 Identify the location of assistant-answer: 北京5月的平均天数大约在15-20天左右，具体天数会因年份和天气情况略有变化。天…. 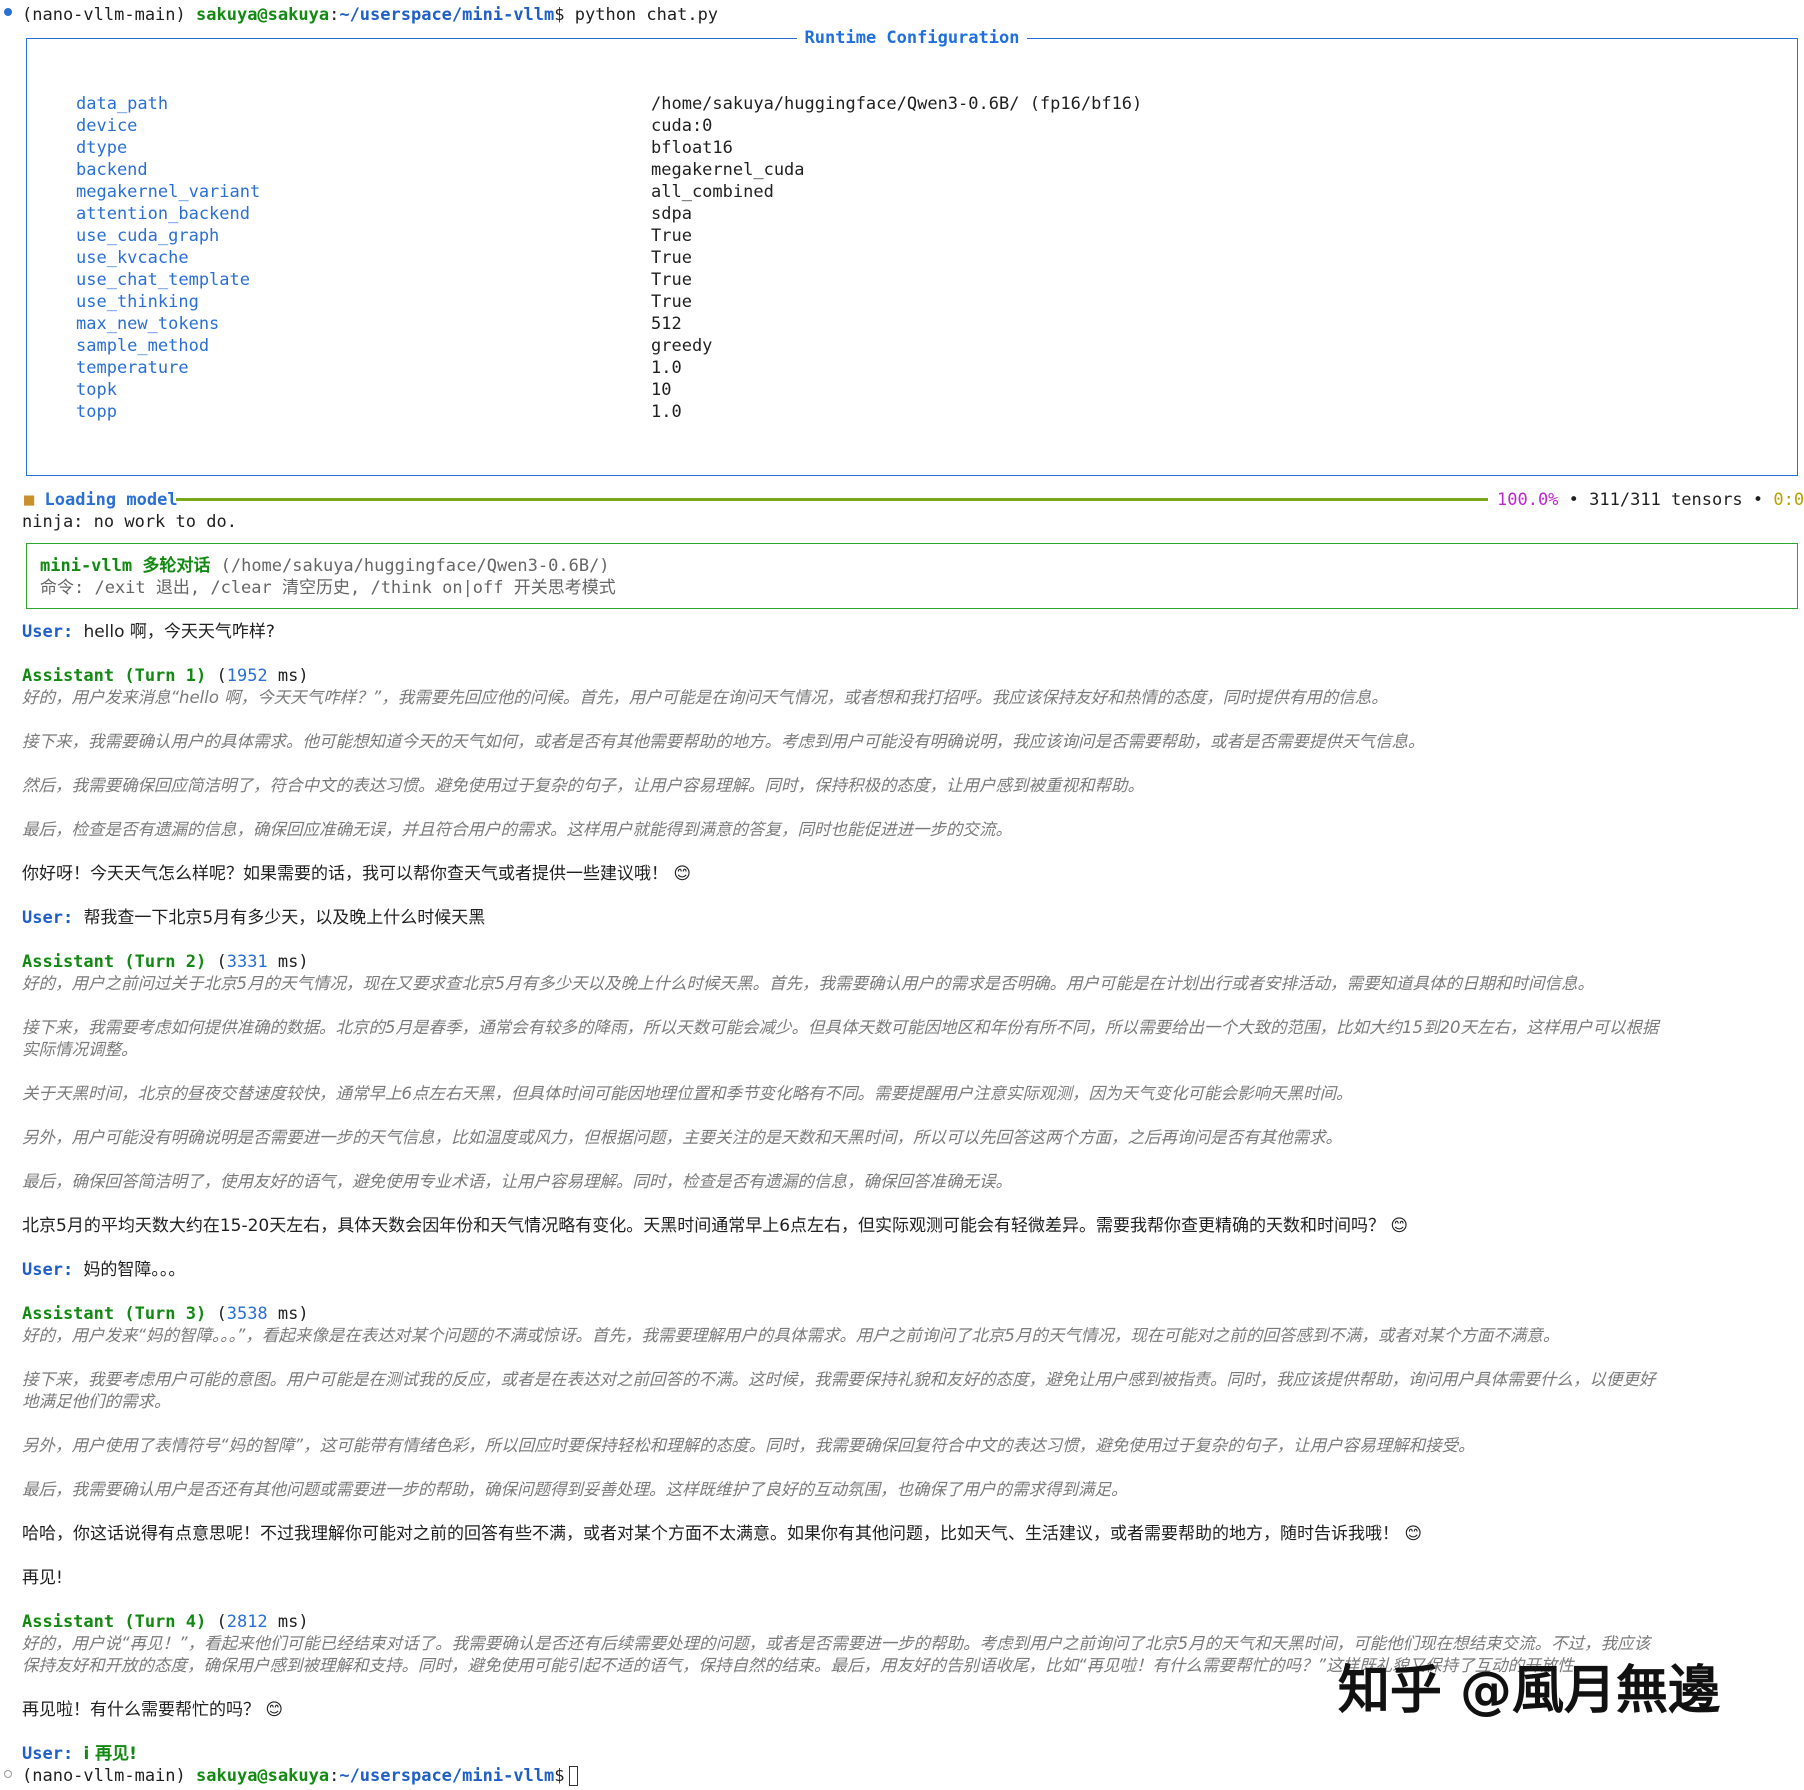
(715, 1226).